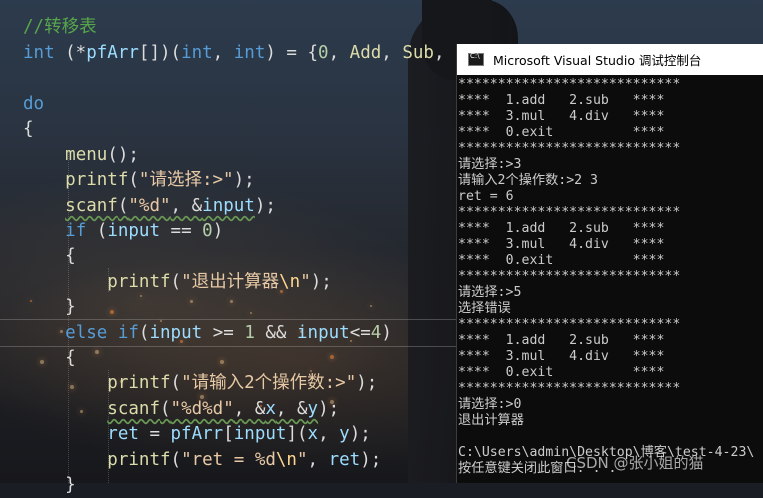 This screenshot has width=763, height=498. I want to click on console-title: Microsoft Visual Studio 调试控制台, so click(597, 60).